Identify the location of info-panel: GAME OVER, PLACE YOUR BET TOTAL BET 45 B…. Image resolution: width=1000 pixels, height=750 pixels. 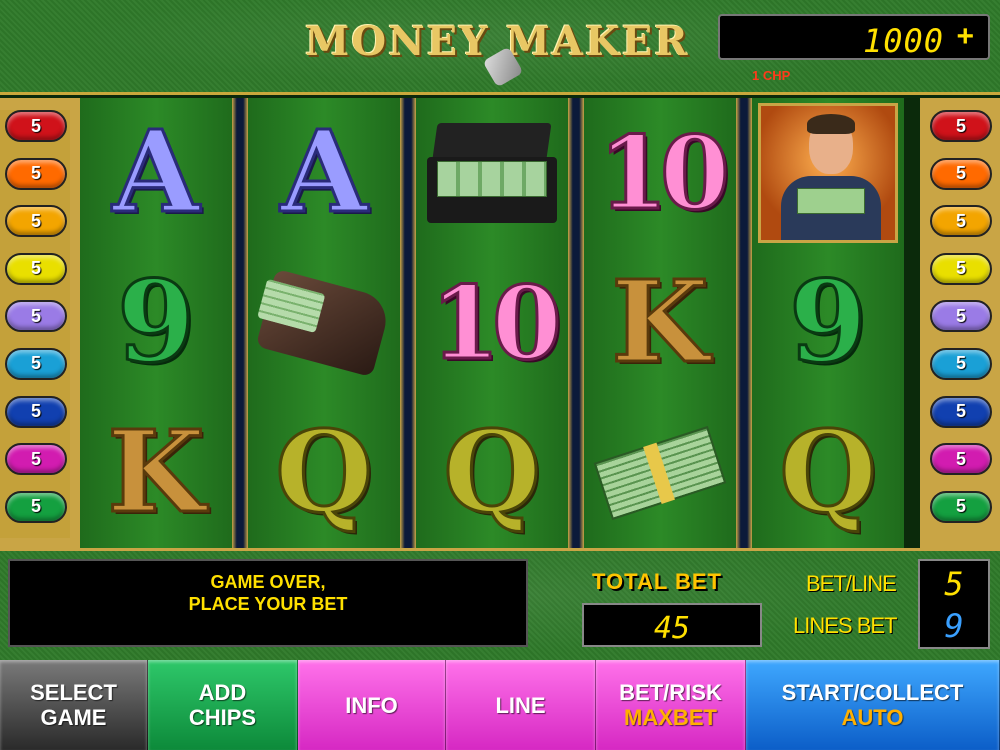
(500, 604).